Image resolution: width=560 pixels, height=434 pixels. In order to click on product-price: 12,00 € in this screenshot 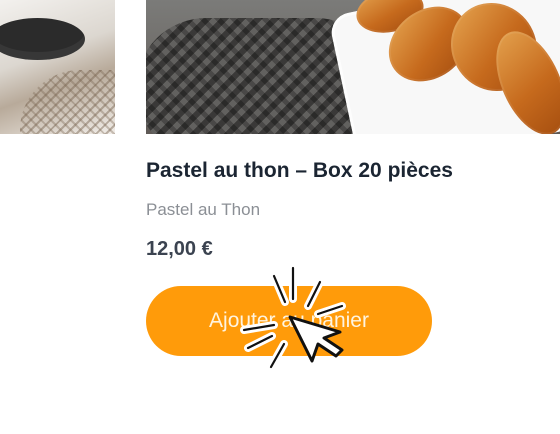, I will do `click(179, 249)`.